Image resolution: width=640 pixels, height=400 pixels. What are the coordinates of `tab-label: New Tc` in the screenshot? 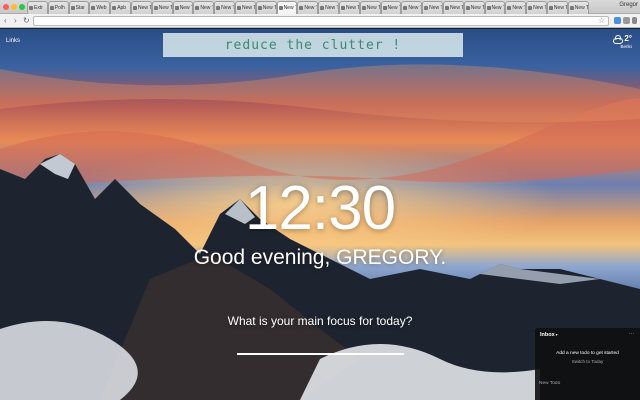 It's located at (290, 8).